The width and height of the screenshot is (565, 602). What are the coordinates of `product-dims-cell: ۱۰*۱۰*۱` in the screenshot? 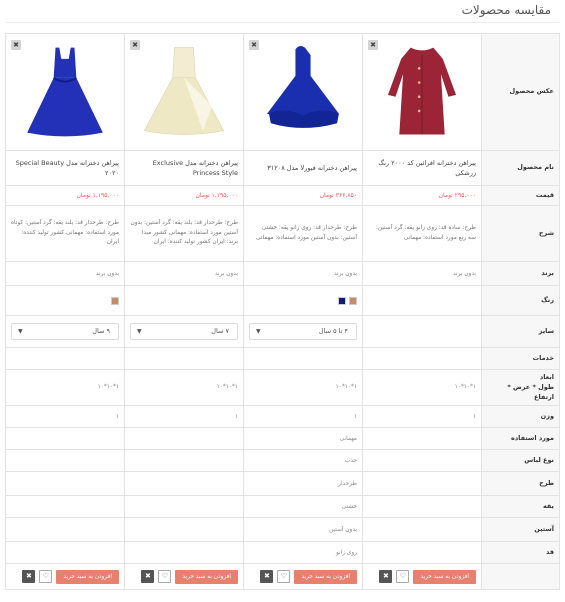 It's located at (65, 387).